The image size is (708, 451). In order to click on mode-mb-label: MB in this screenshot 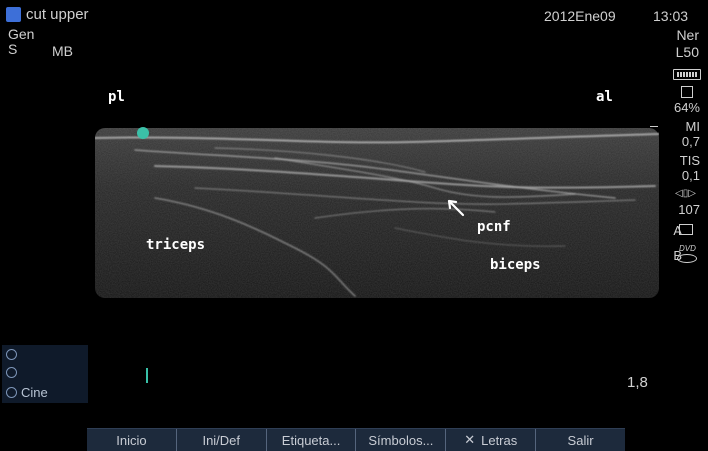, I will do `click(62, 51)`.